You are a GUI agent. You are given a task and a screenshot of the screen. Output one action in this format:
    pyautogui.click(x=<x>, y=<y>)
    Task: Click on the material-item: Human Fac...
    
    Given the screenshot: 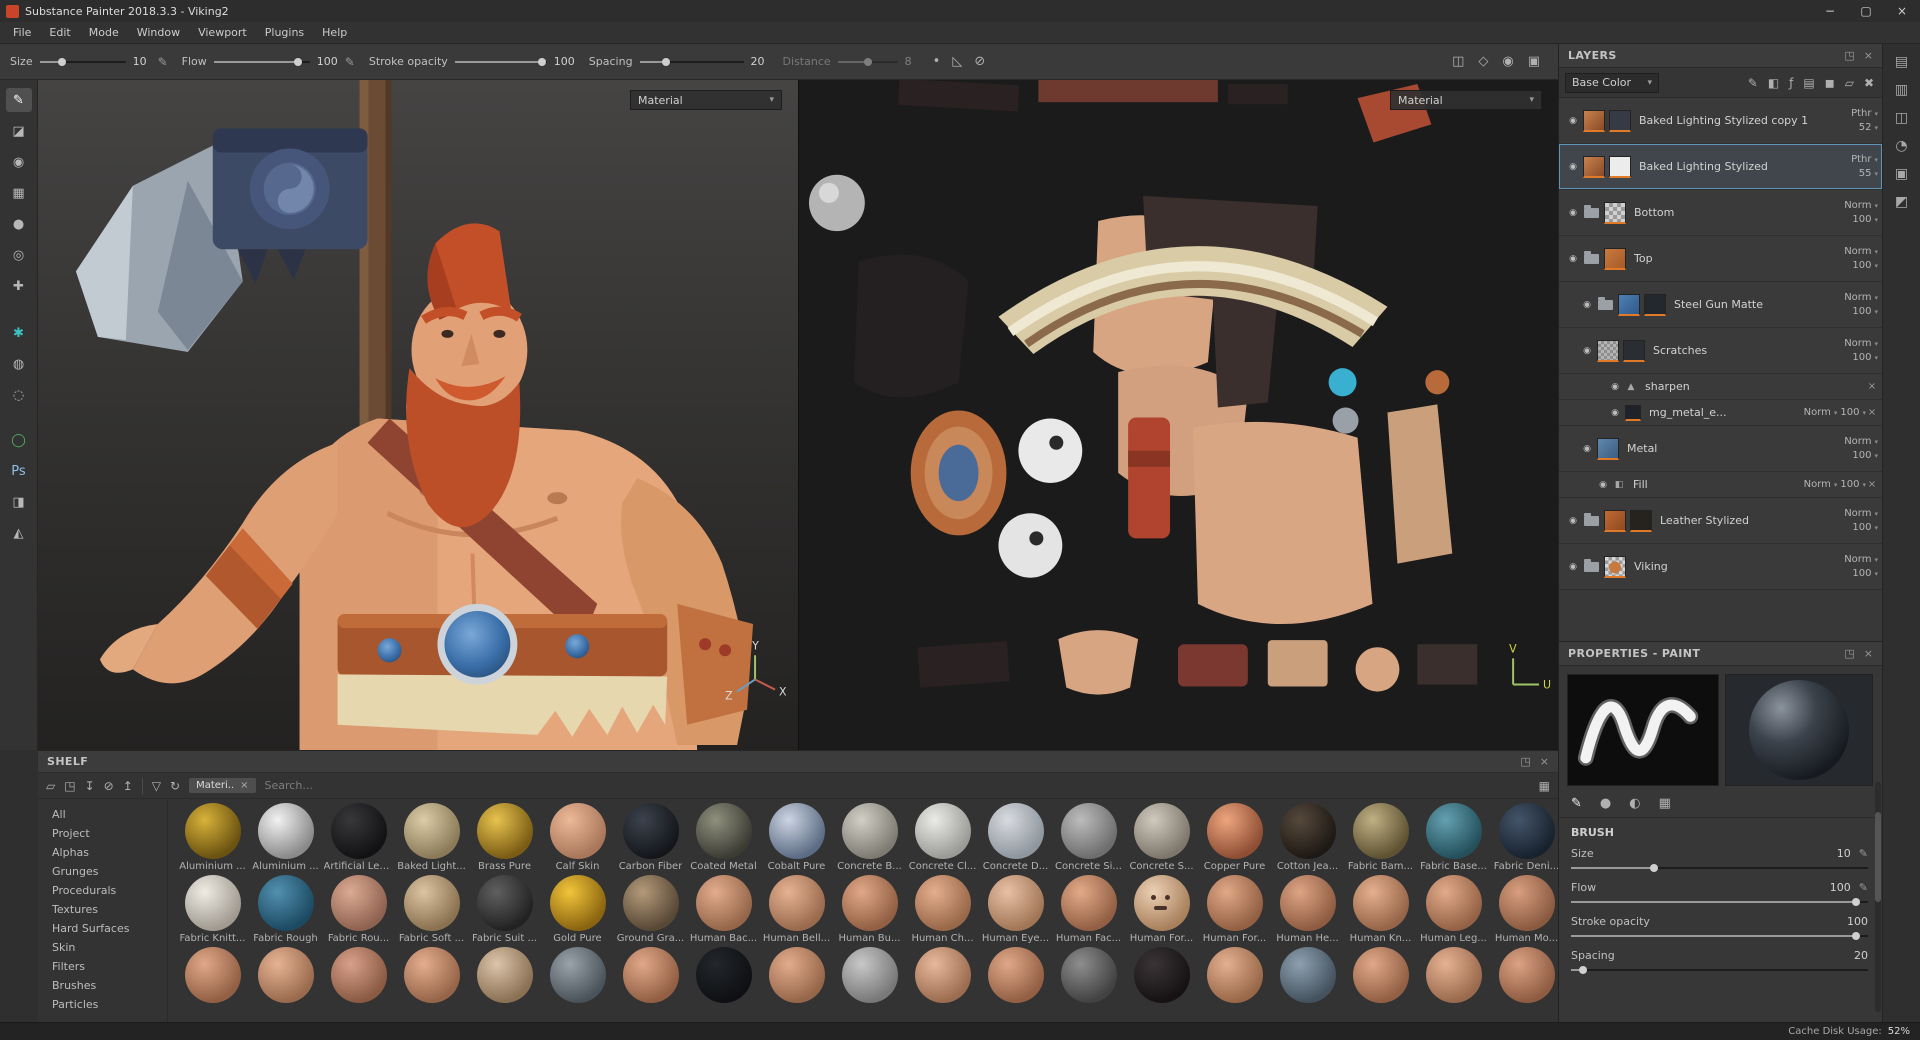 What is the action you would take?
    pyautogui.click(x=1088, y=909)
    